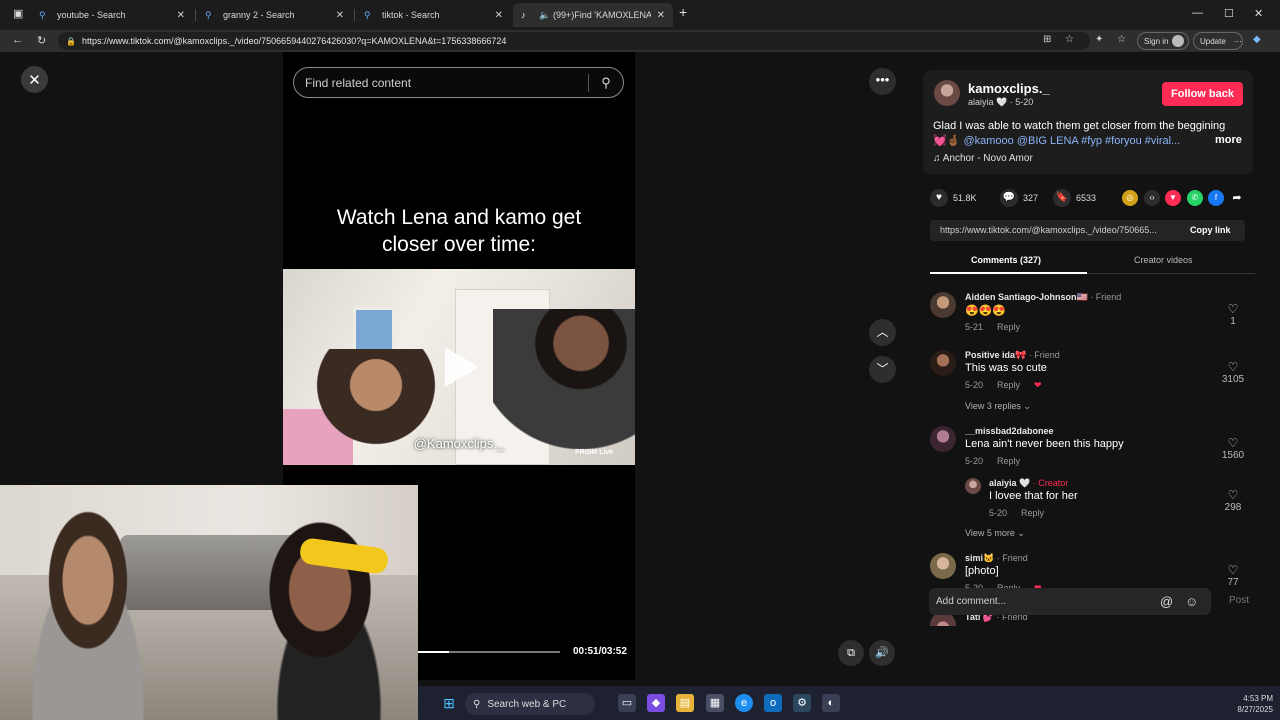 The height and width of the screenshot is (720, 1280). I want to click on commenter-name: simi🐱 · Friend, so click(996, 558).